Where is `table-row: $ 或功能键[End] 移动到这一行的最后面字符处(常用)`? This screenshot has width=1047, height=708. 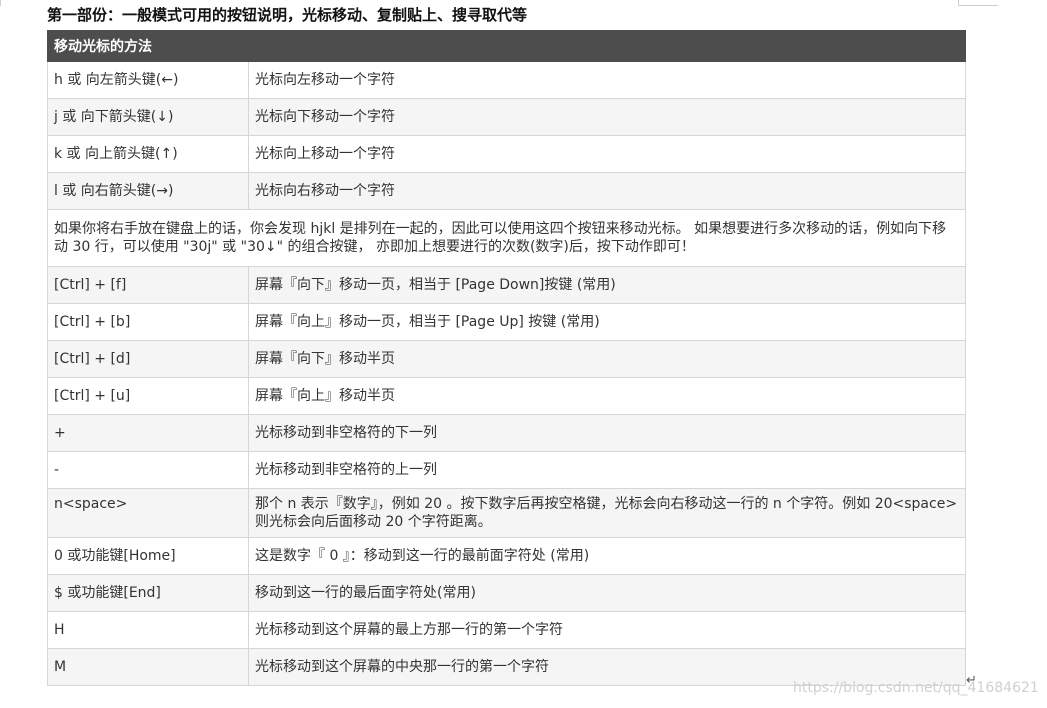 table-row: $ 或功能键[End] 移动到这一行的最后面字符处(常用) is located at coordinates (506, 593).